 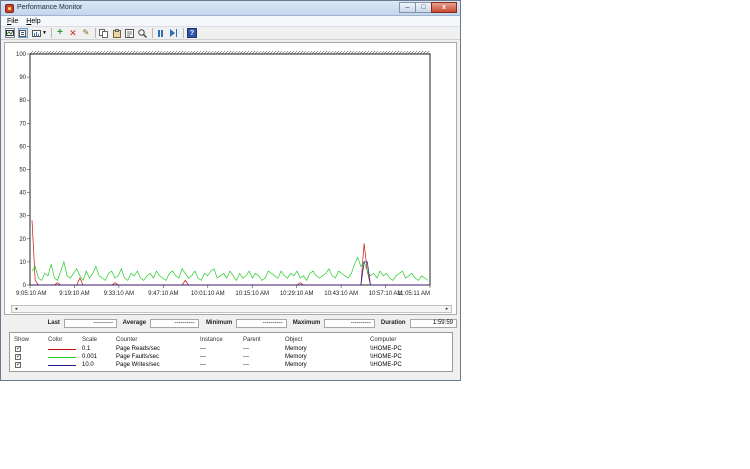 I want to click on y-tick-label: 30, so click(x=22, y=217).